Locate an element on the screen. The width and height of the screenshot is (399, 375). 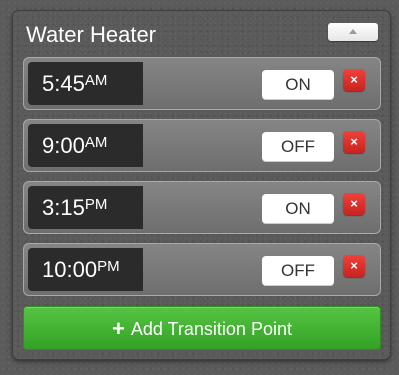
transition-row: 10:00PM OFF × is located at coordinates (202, 269).